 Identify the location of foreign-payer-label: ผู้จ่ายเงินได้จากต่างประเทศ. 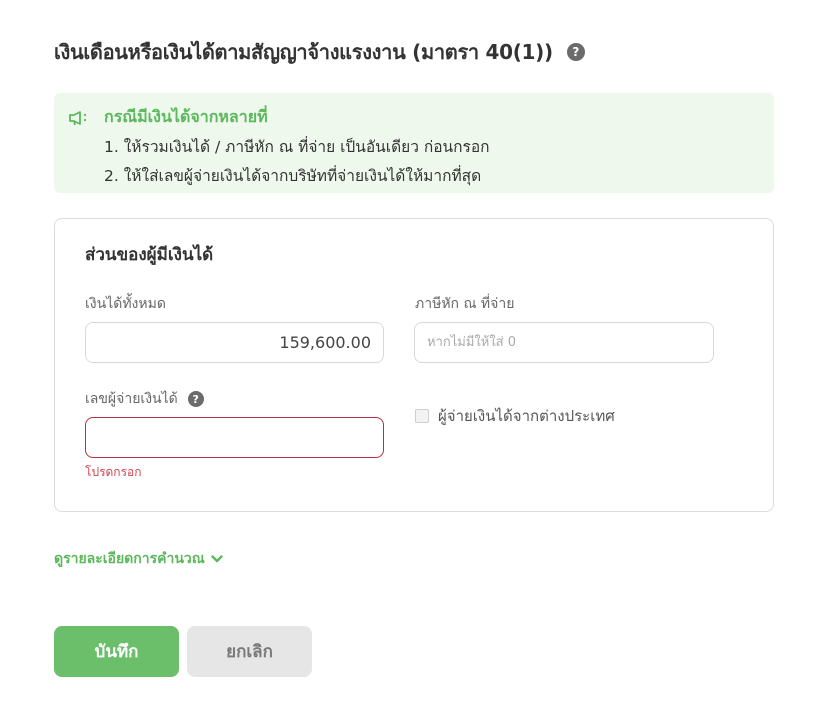
(526, 416).